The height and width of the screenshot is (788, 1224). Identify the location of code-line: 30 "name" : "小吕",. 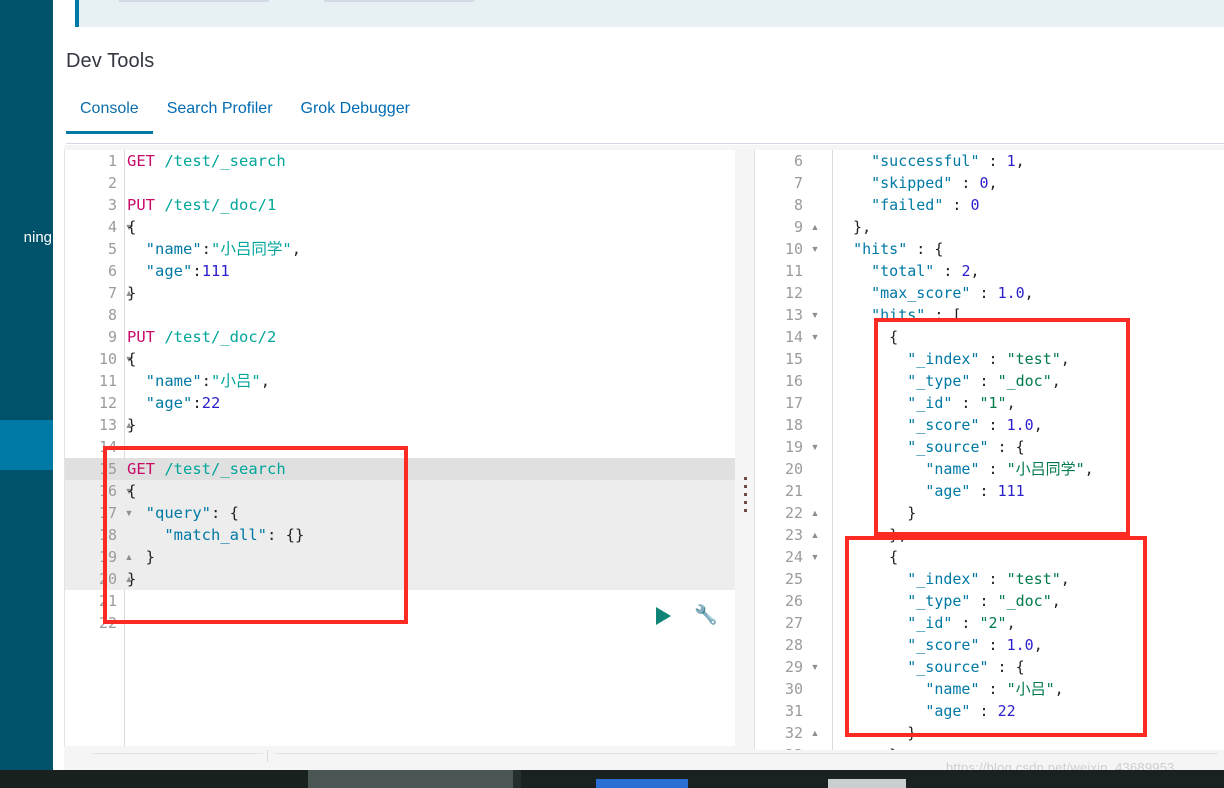
(989, 689).